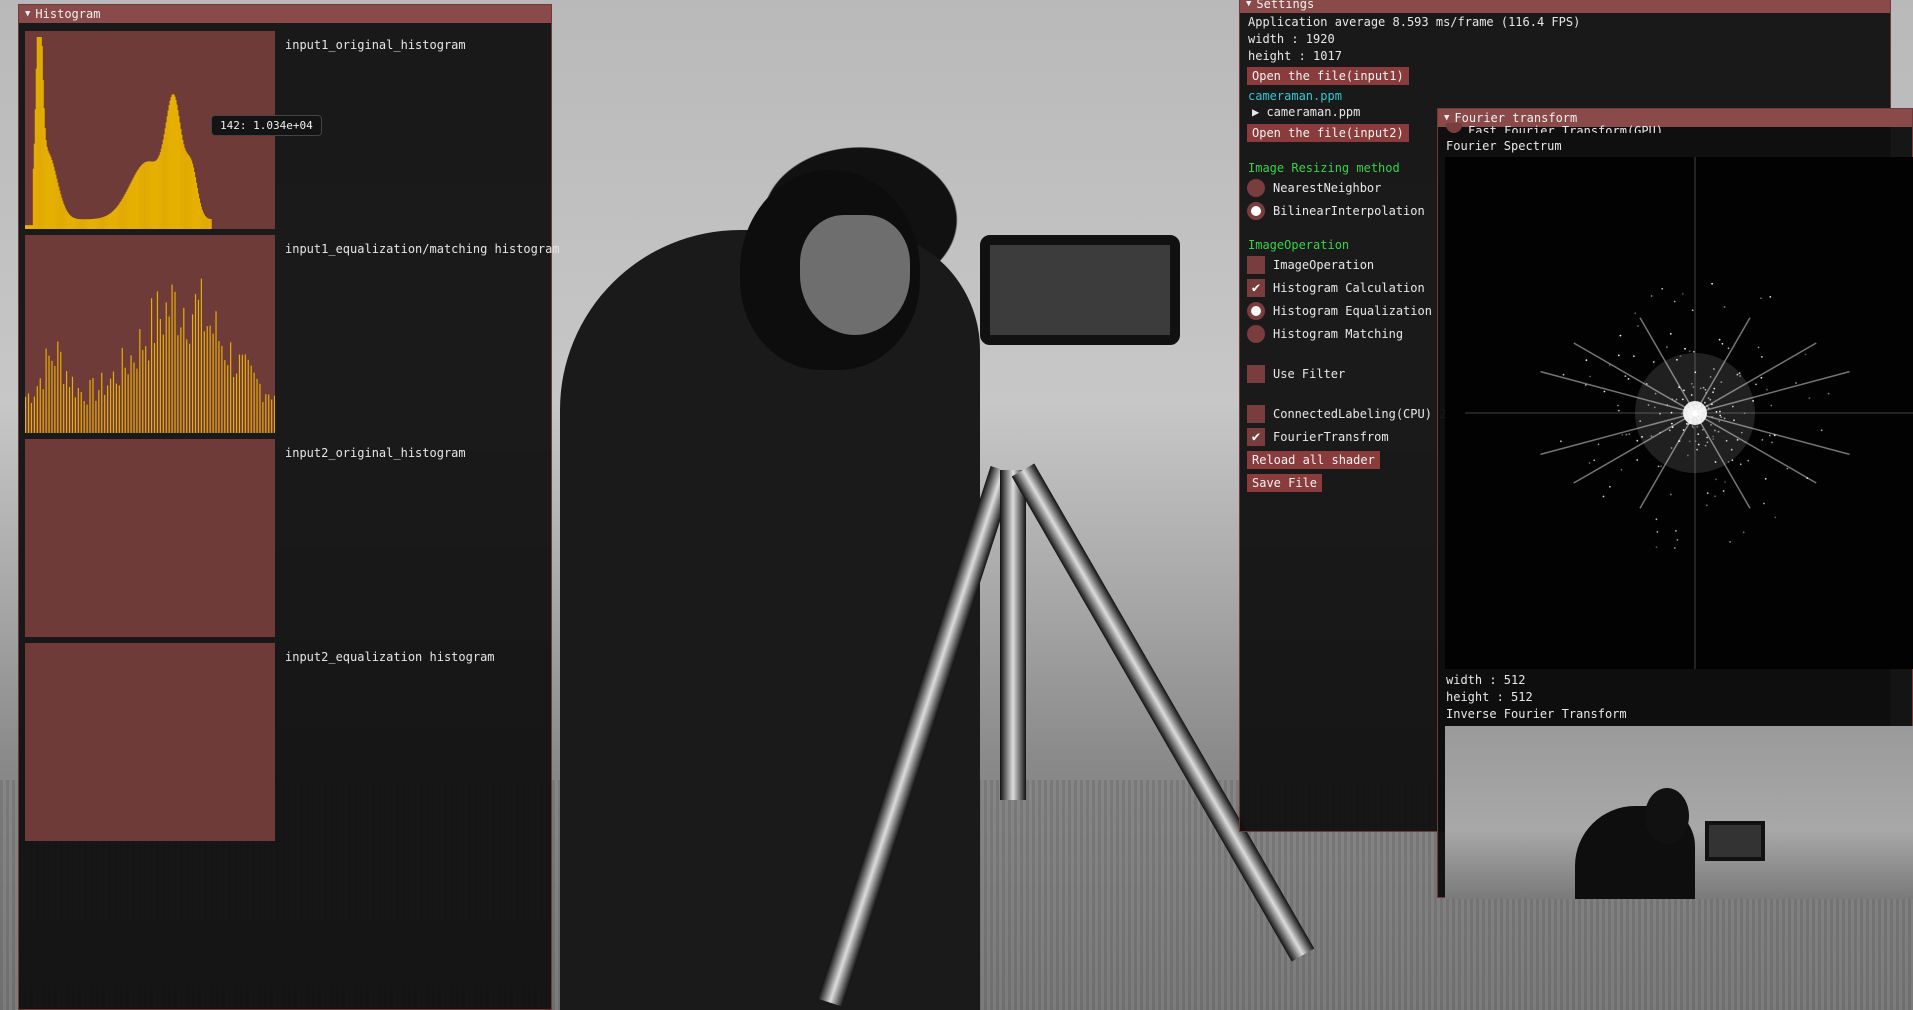 This screenshot has height=1010, width=1913. What do you see at coordinates (1314, 188) in the screenshot?
I see `radio-nearest-neighbor: NearestNeighbor` at bounding box center [1314, 188].